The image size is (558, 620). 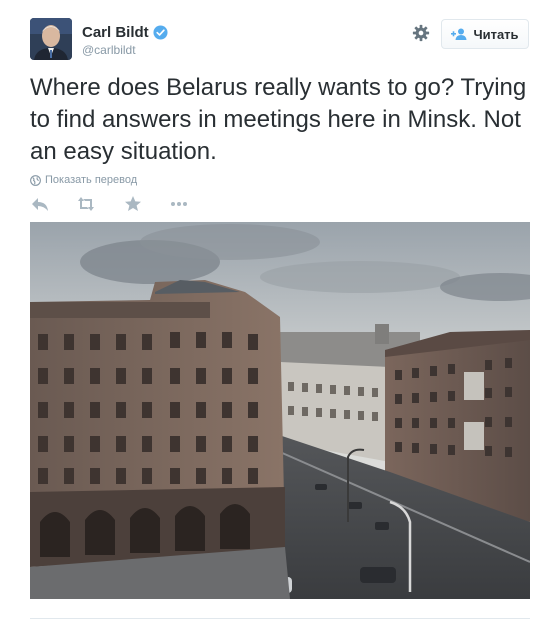 What do you see at coordinates (35, 180) in the screenshot?
I see `globe-icon` at bounding box center [35, 180].